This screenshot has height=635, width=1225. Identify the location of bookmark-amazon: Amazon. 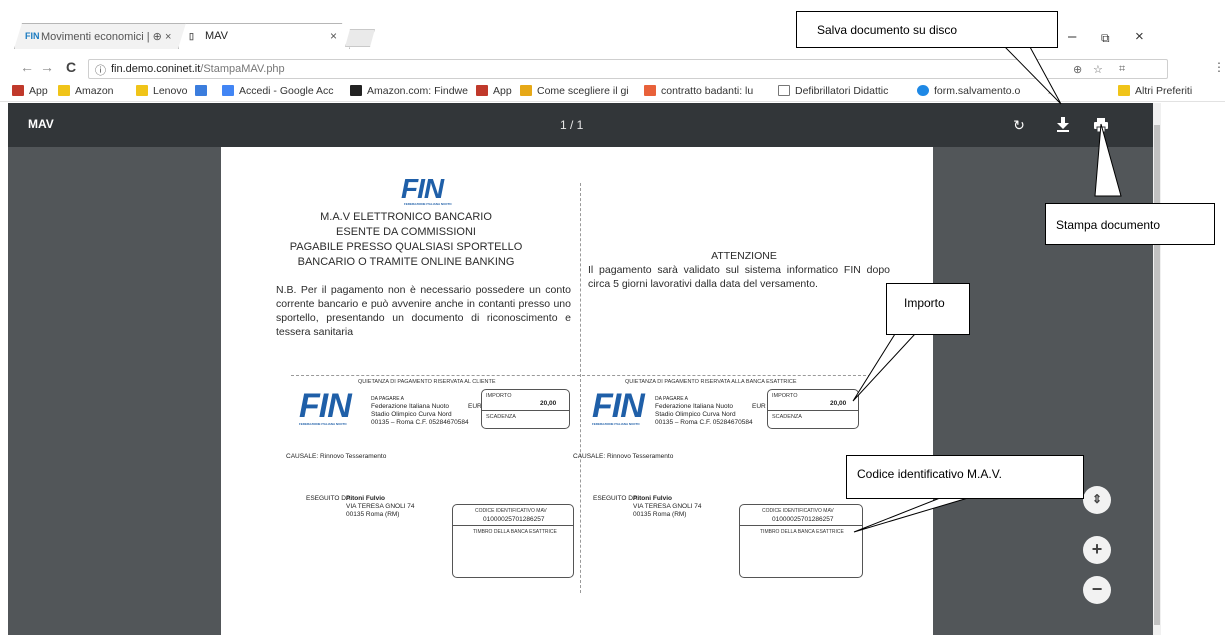
(86, 91).